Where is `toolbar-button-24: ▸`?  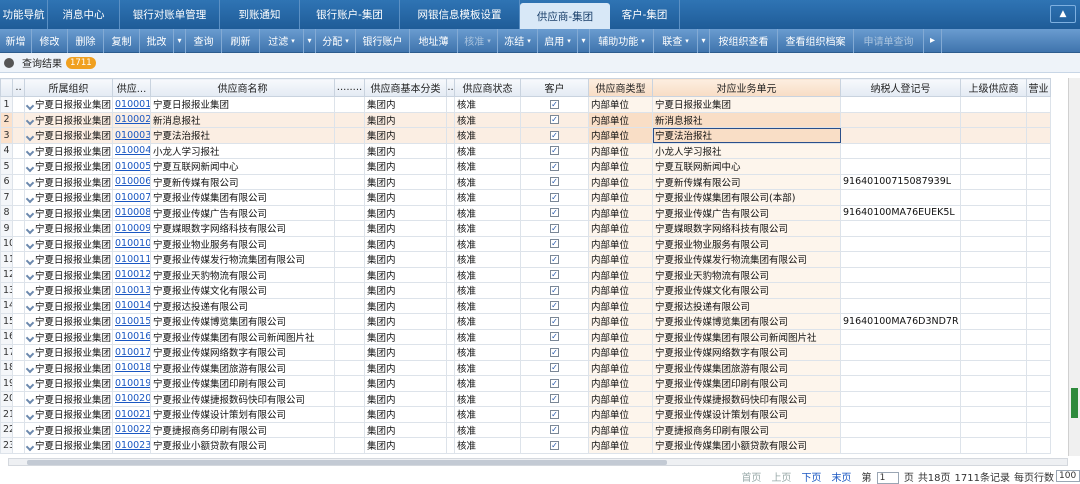 toolbar-button-24: ▸ is located at coordinates (933, 40).